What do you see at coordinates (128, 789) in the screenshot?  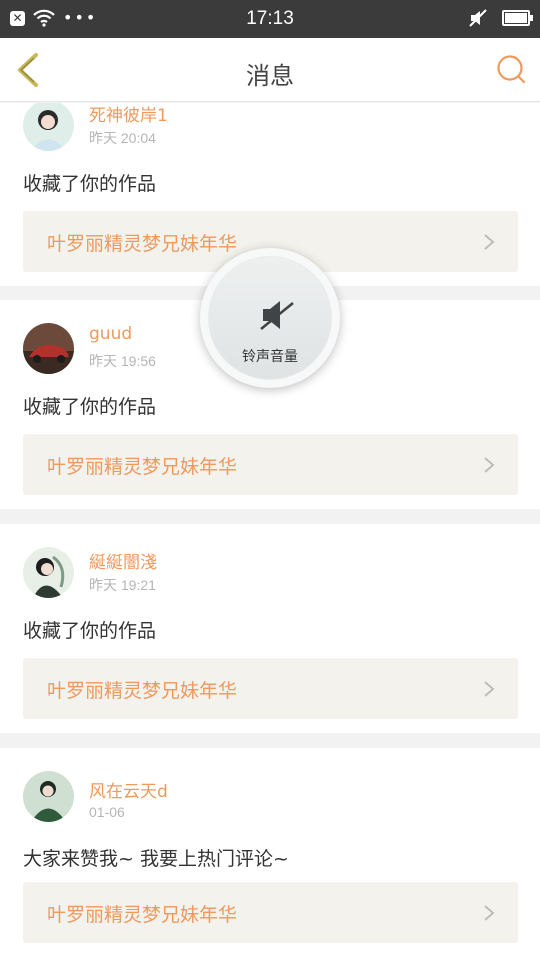 I see `user-name: 风在云天d` at bounding box center [128, 789].